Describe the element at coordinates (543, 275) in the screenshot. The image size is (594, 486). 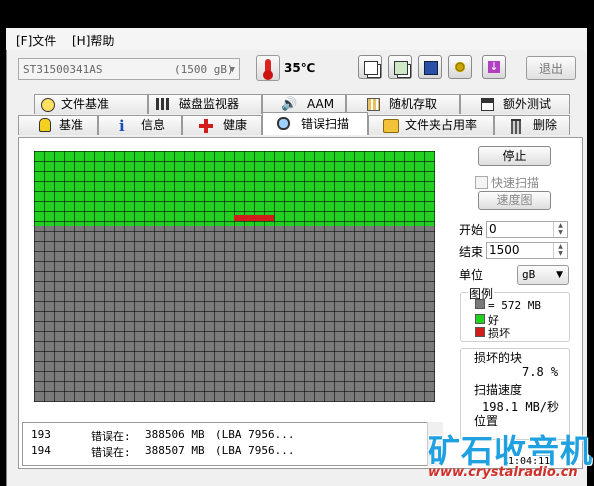
I see `unit-select: gB ▼` at that location.